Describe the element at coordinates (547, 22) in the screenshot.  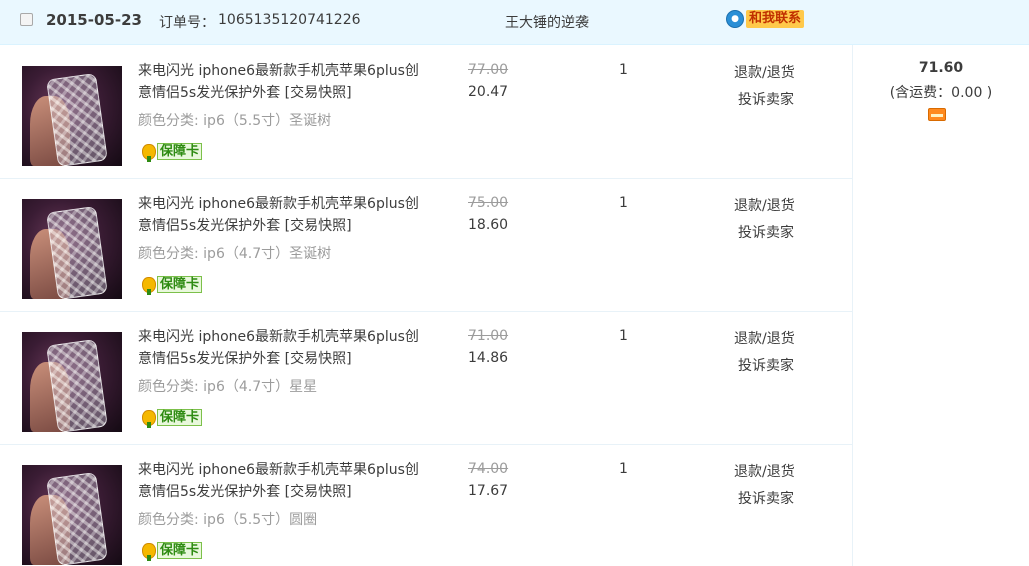
I see `seller-name: 王大锤的逆袭` at that location.